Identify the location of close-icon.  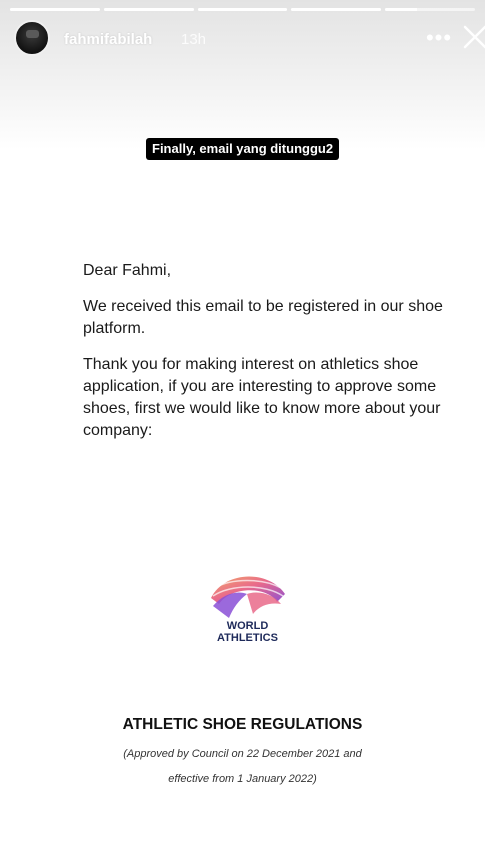
(472, 37).